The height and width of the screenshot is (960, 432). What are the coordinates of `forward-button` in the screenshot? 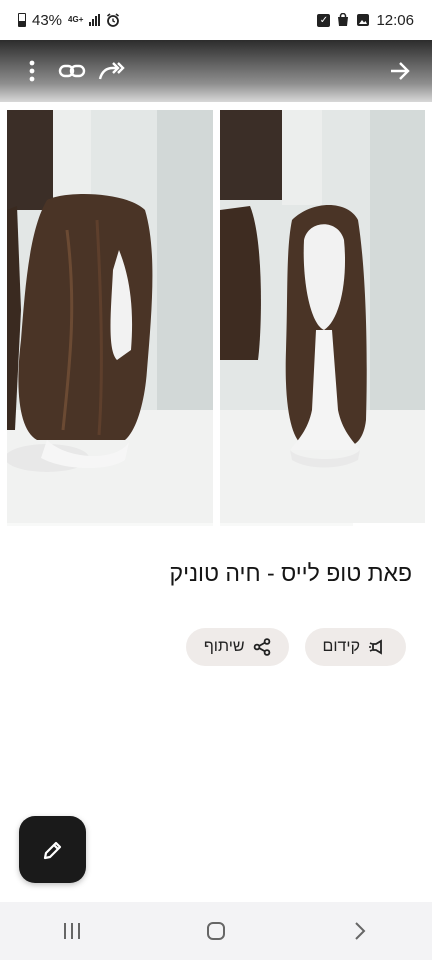 It's located at (400, 71).